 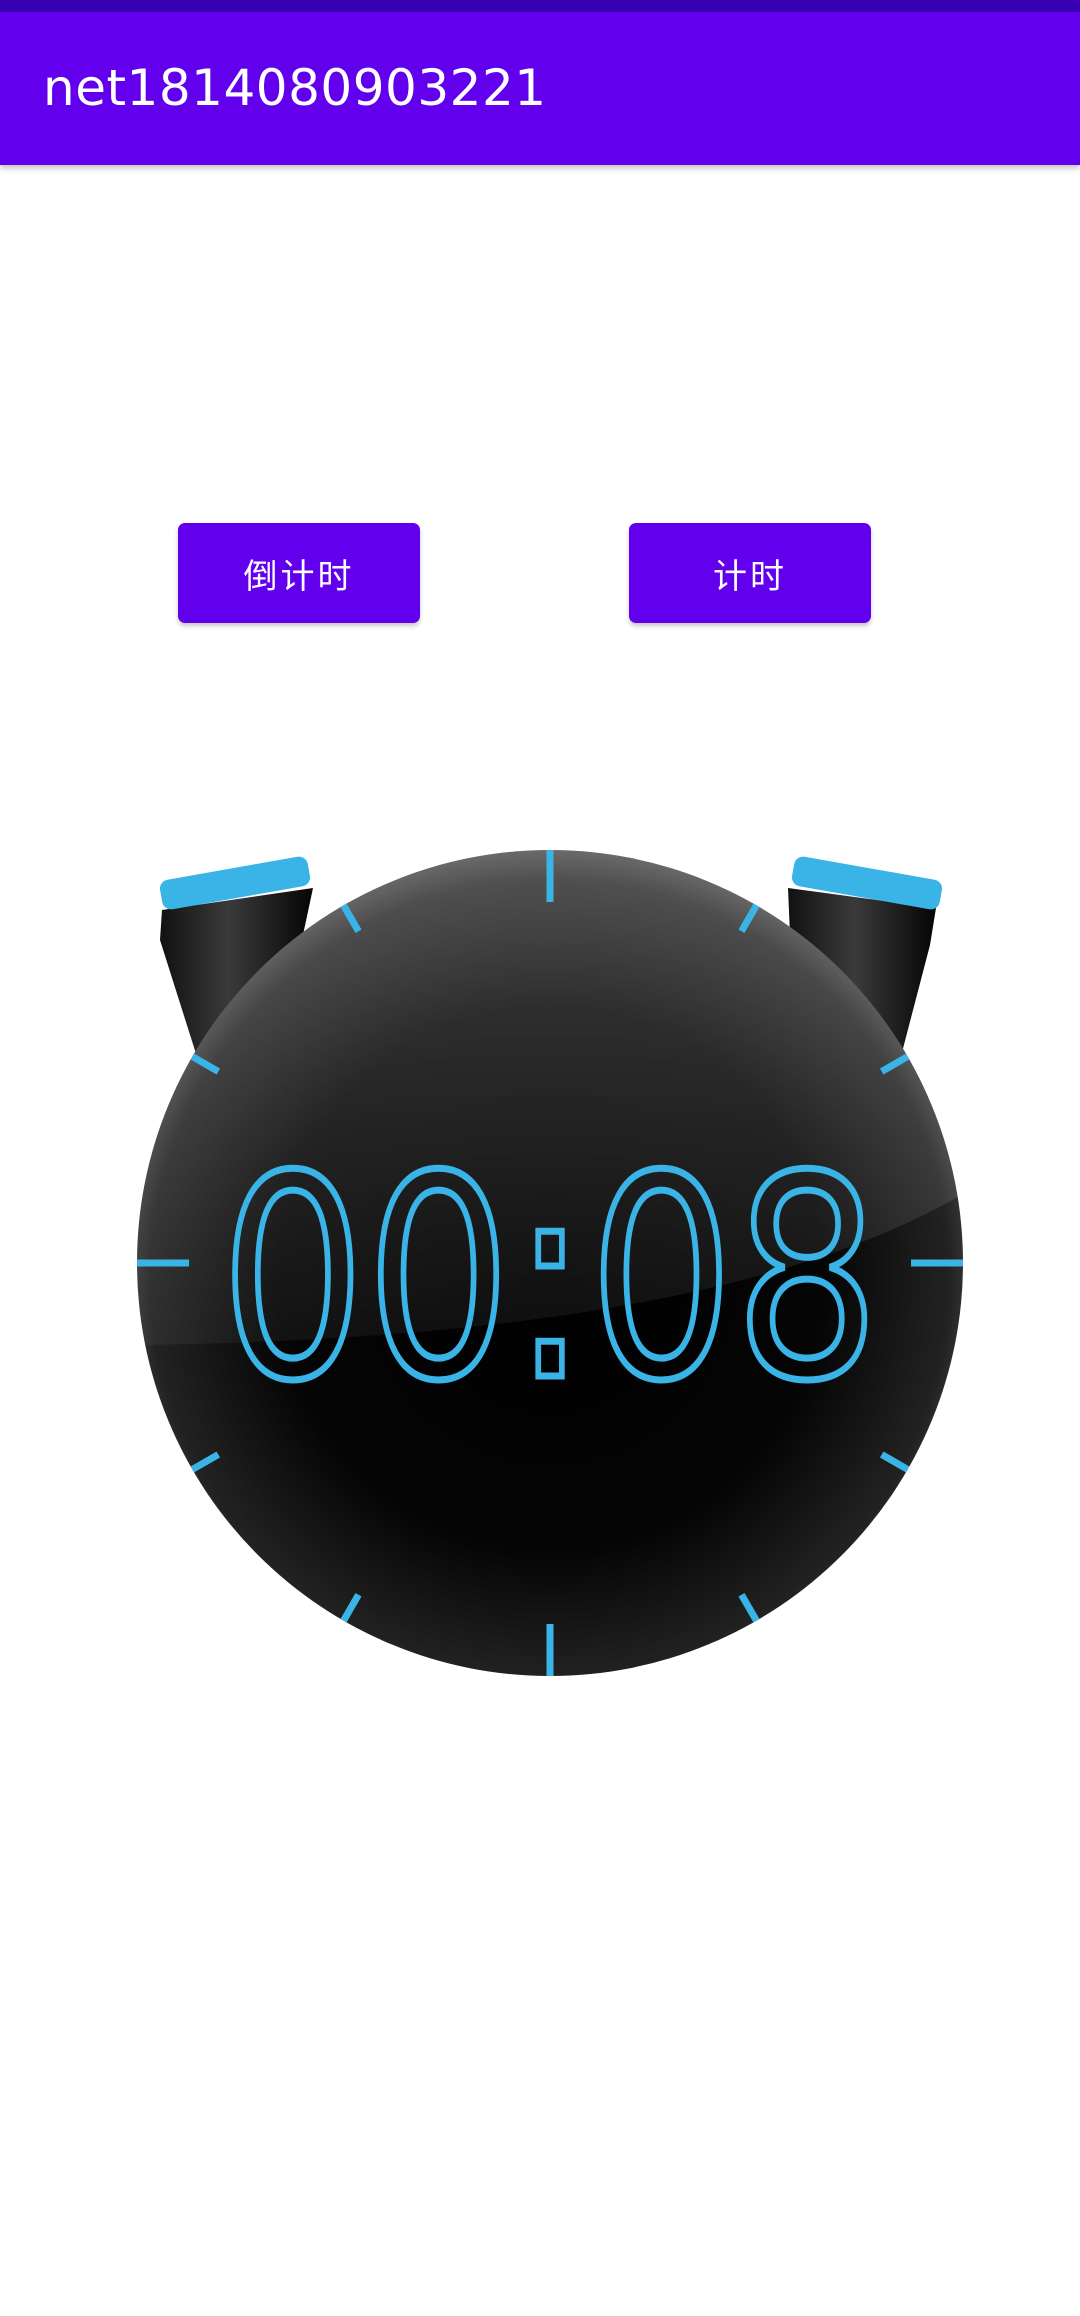 What do you see at coordinates (540, 6) in the screenshot?
I see `status-bar` at bounding box center [540, 6].